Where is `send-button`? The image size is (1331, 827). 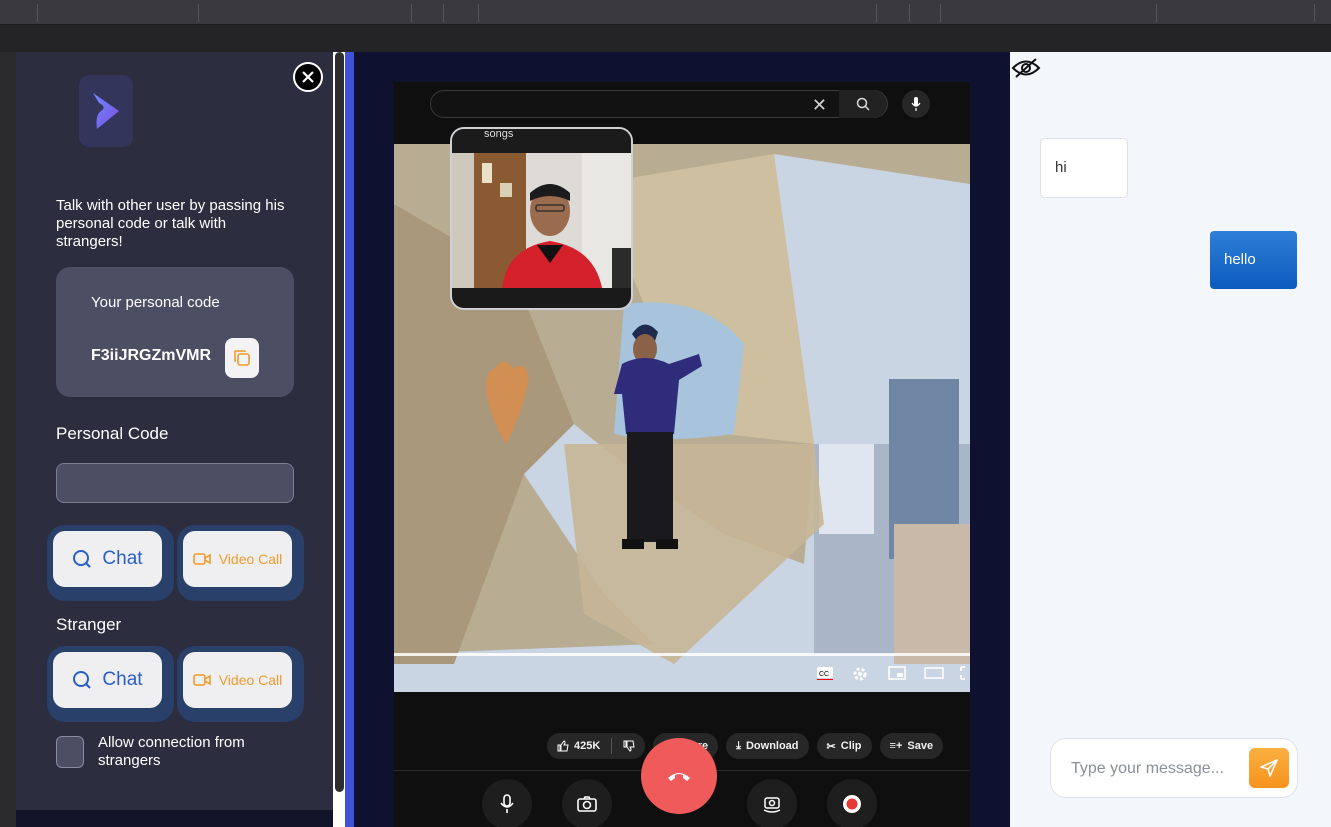
send-button is located at coordinates (1269, 768).